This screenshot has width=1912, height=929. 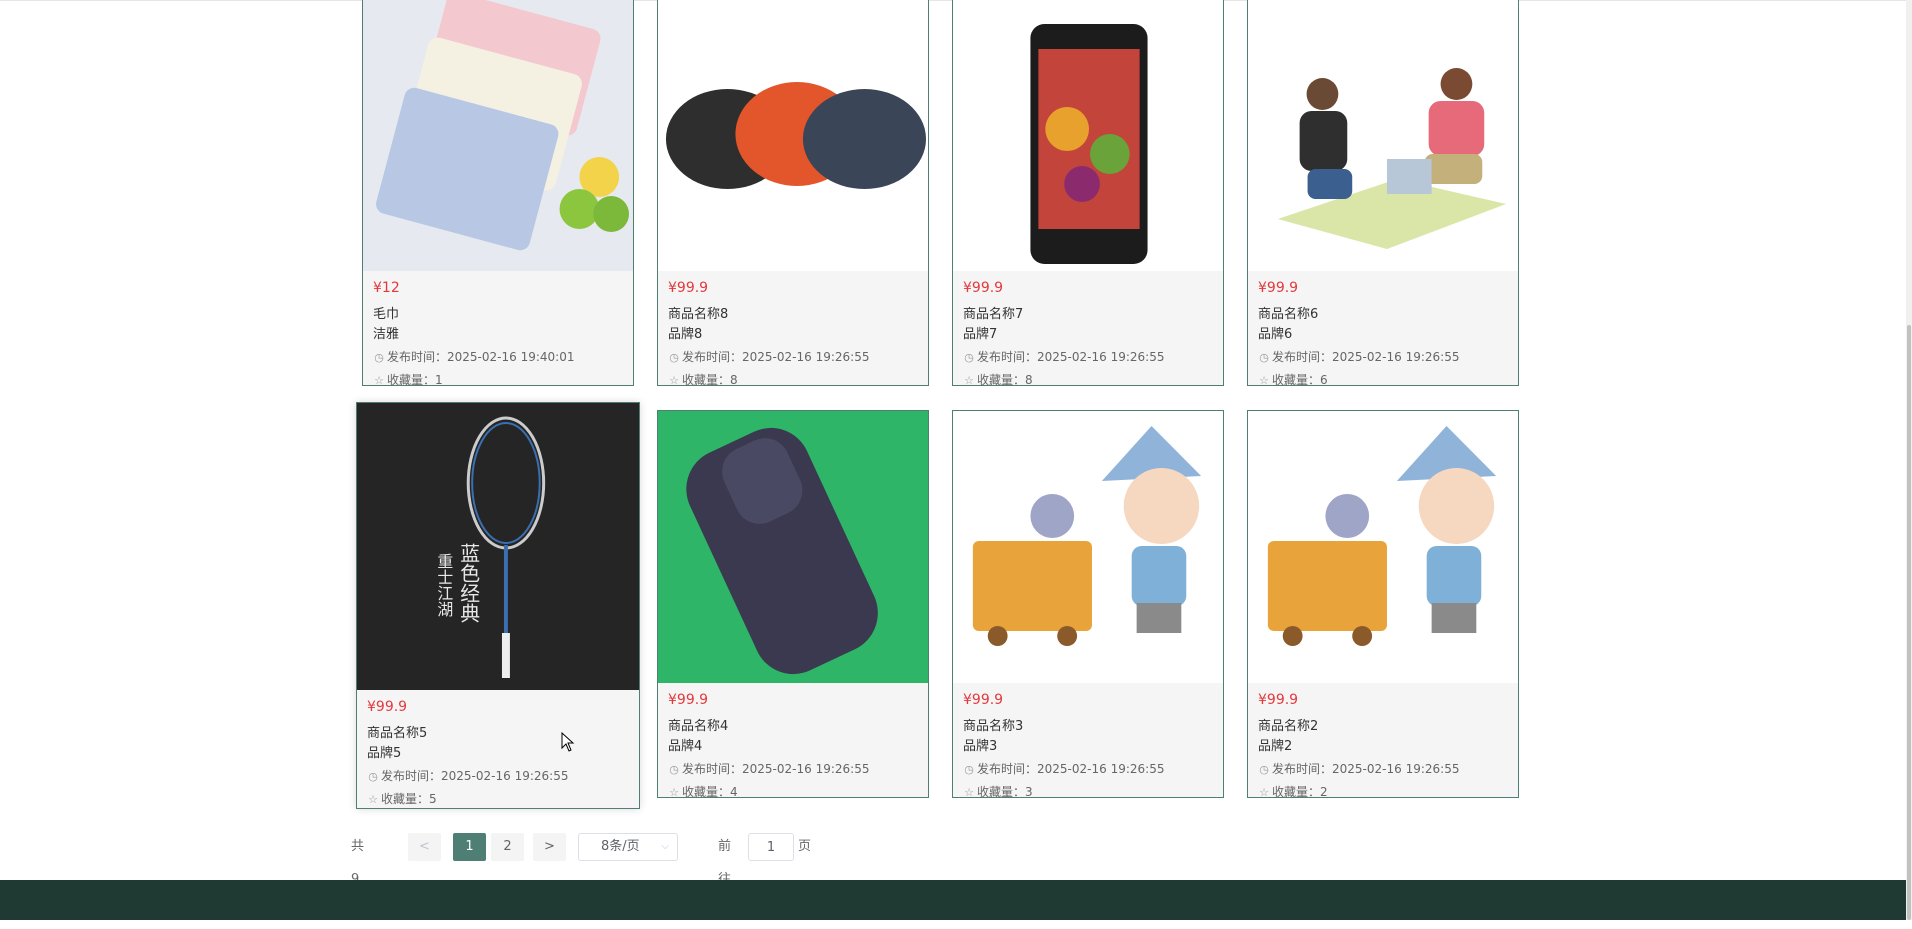 I want to click on product-price: ¥12, so click(x=386, y=288).